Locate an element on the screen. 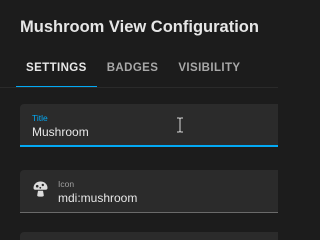 The image size is (320, 240). icon-field-value: mdi:mushroom is located at coordinates (97, 198).